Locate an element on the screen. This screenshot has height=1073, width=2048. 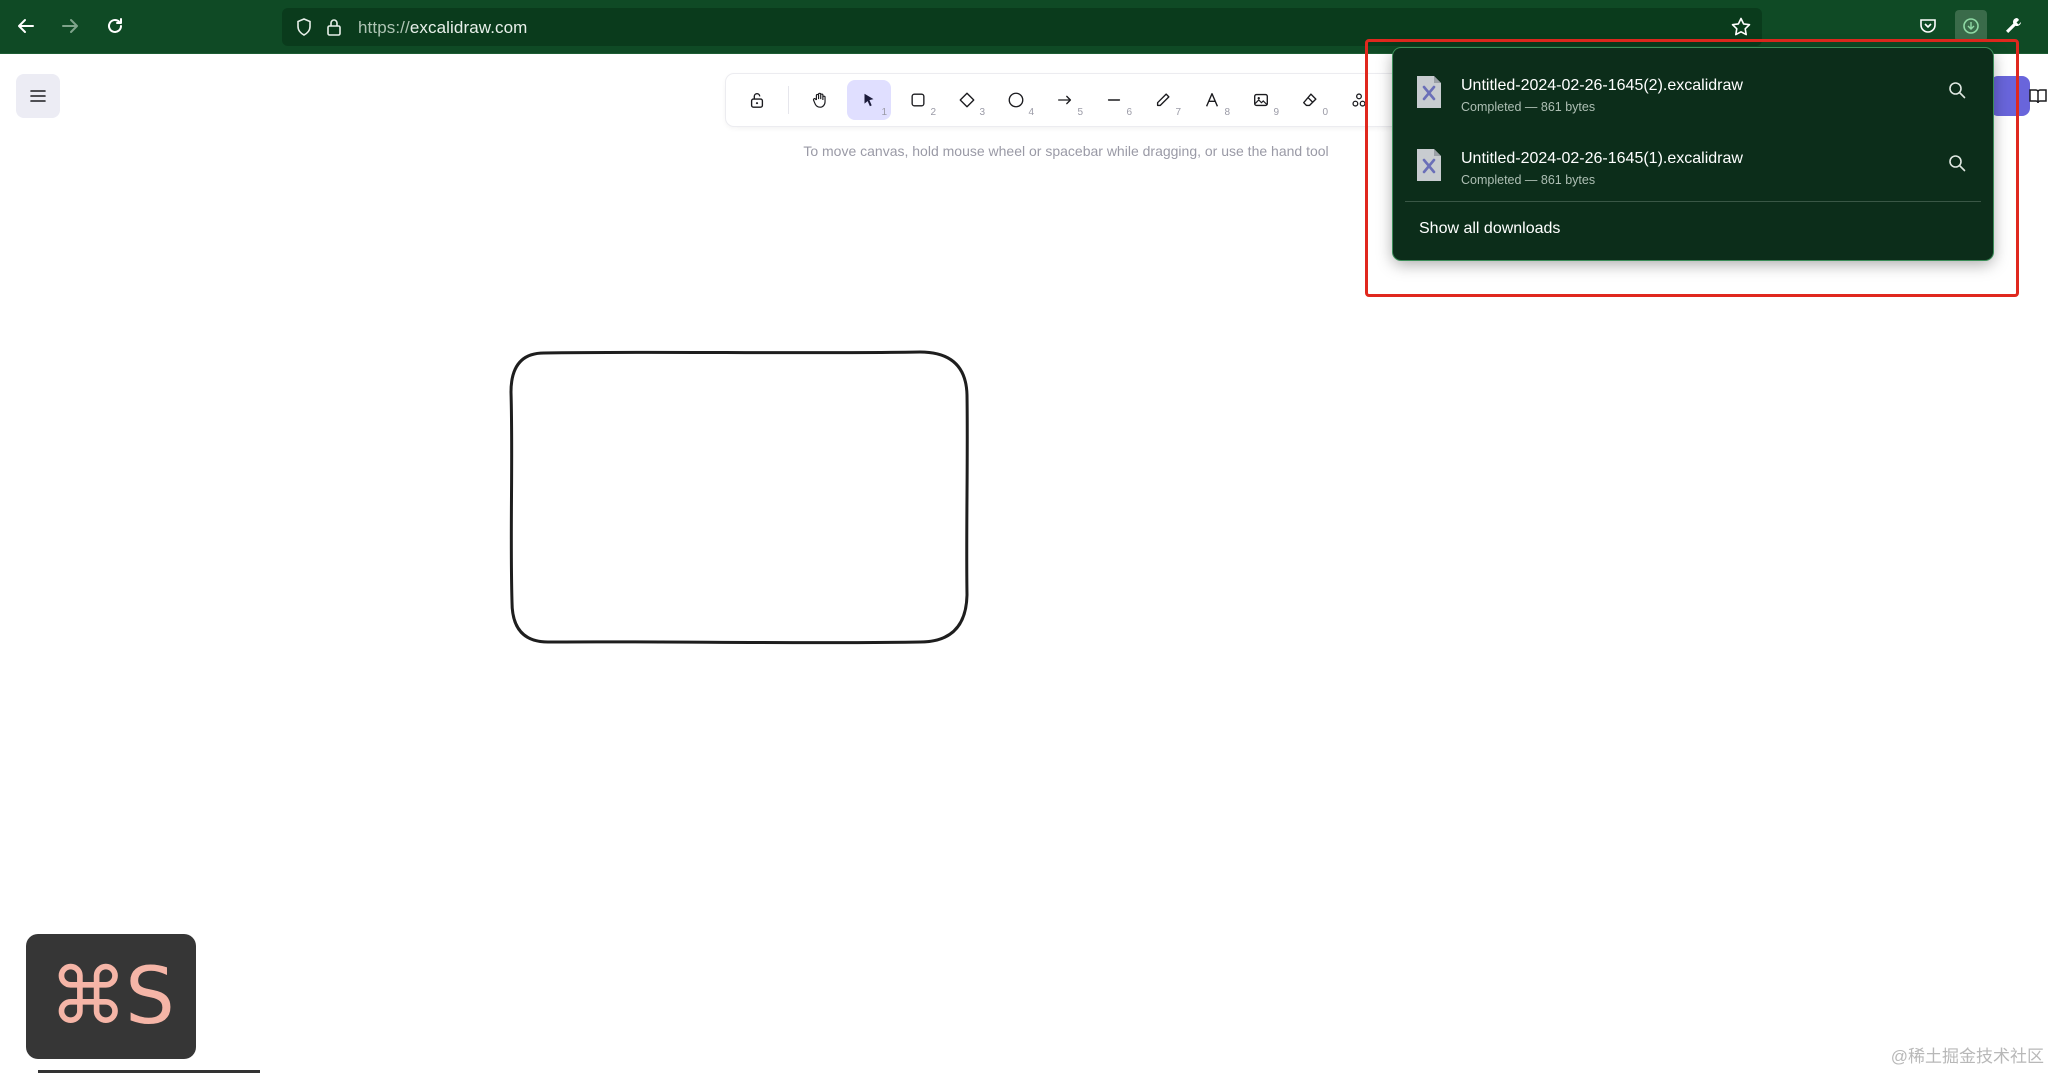
shortcut-keys: ⌘S is located at coordinates (112, 996).